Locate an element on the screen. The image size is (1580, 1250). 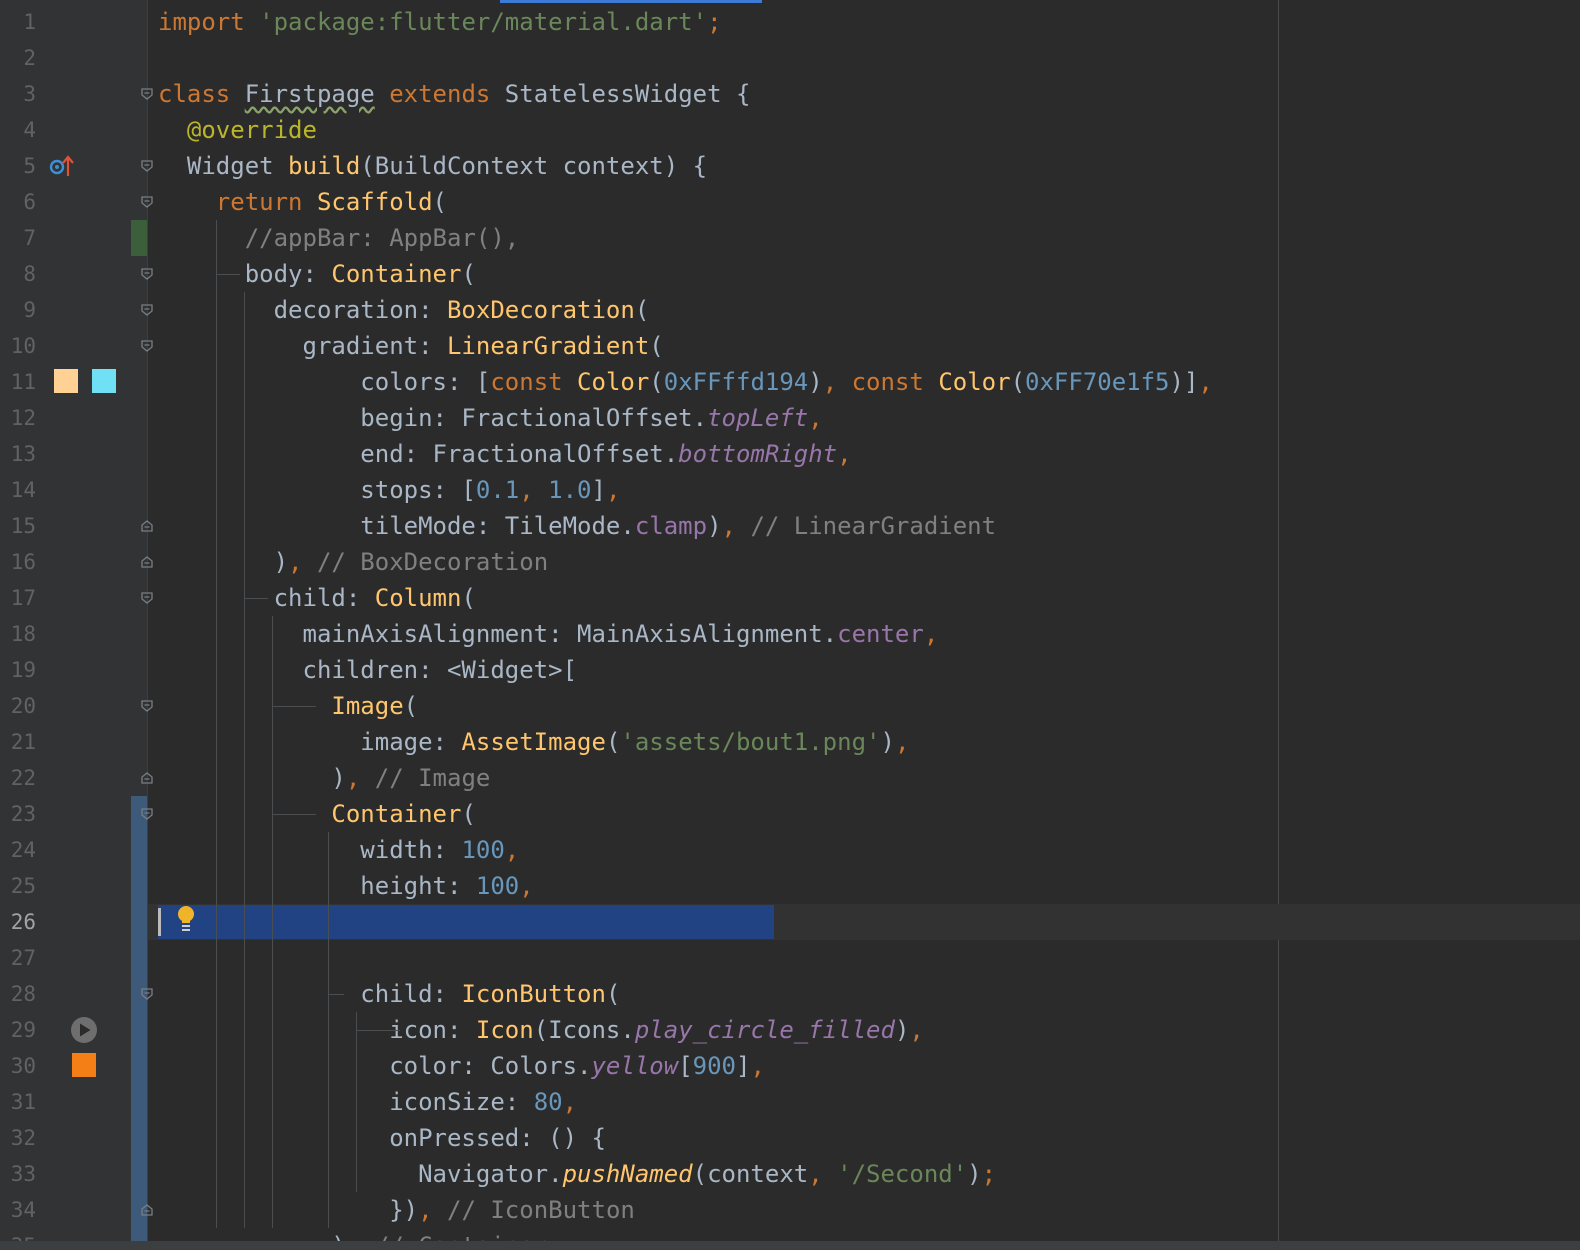
line-number: 14 is located at coordinates (18, 490).